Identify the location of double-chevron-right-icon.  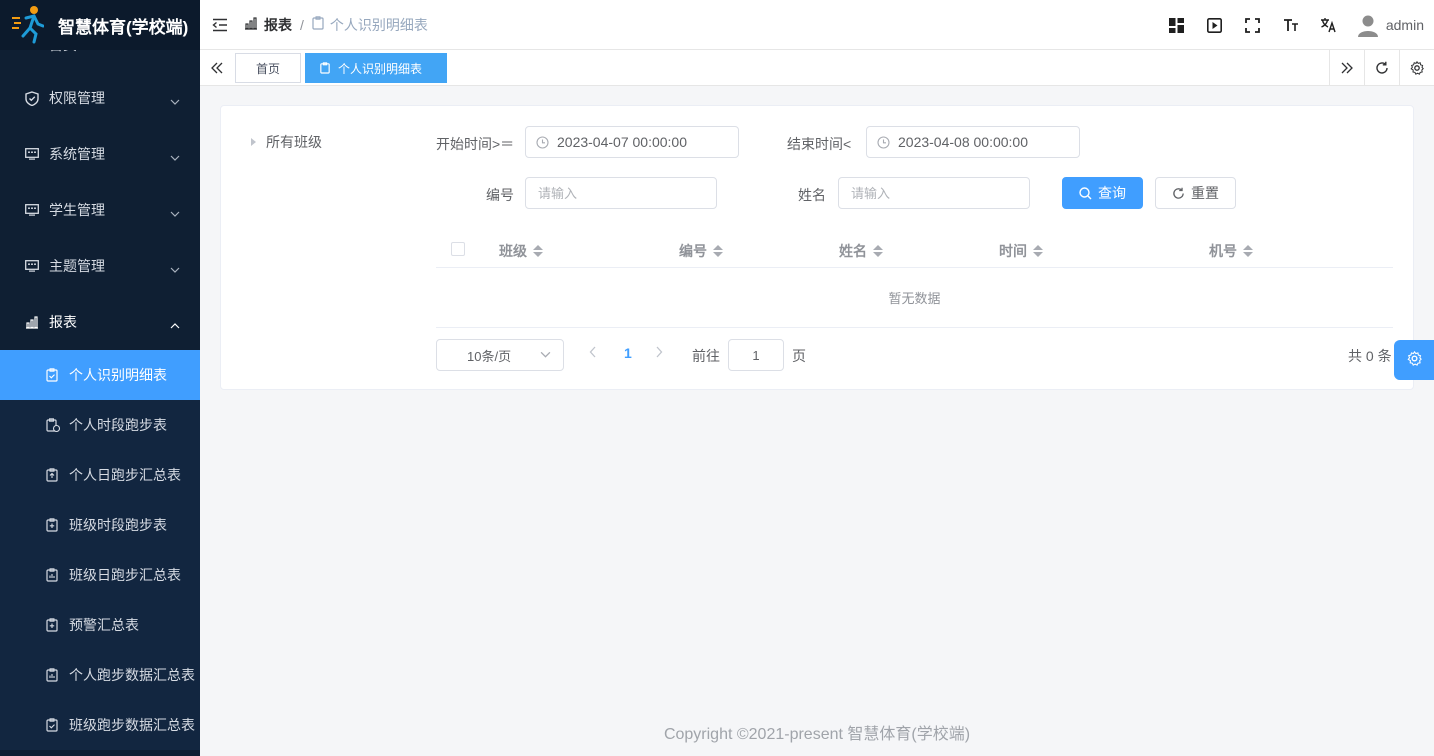
(1346, 68).